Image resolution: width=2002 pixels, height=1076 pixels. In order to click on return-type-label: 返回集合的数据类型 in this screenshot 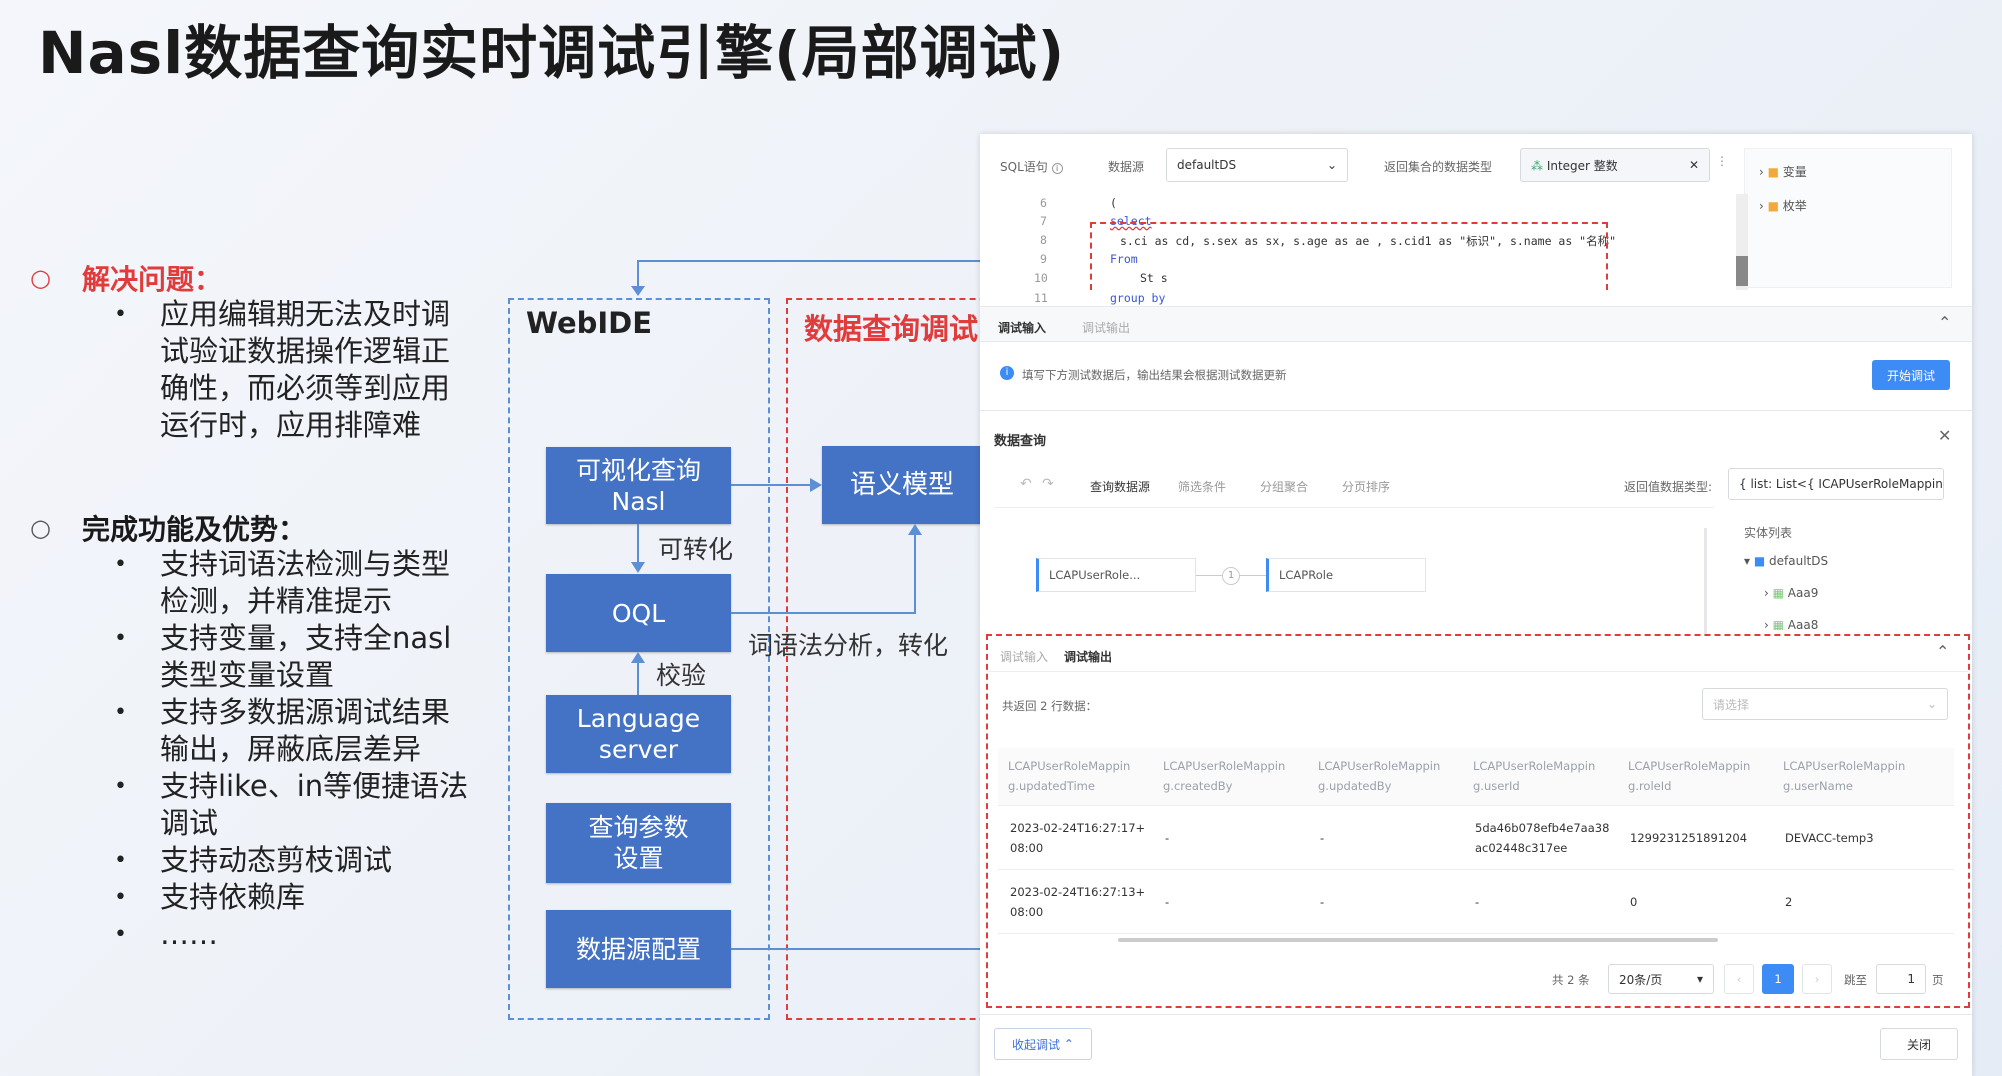, I will do `click(1438, 167)`.